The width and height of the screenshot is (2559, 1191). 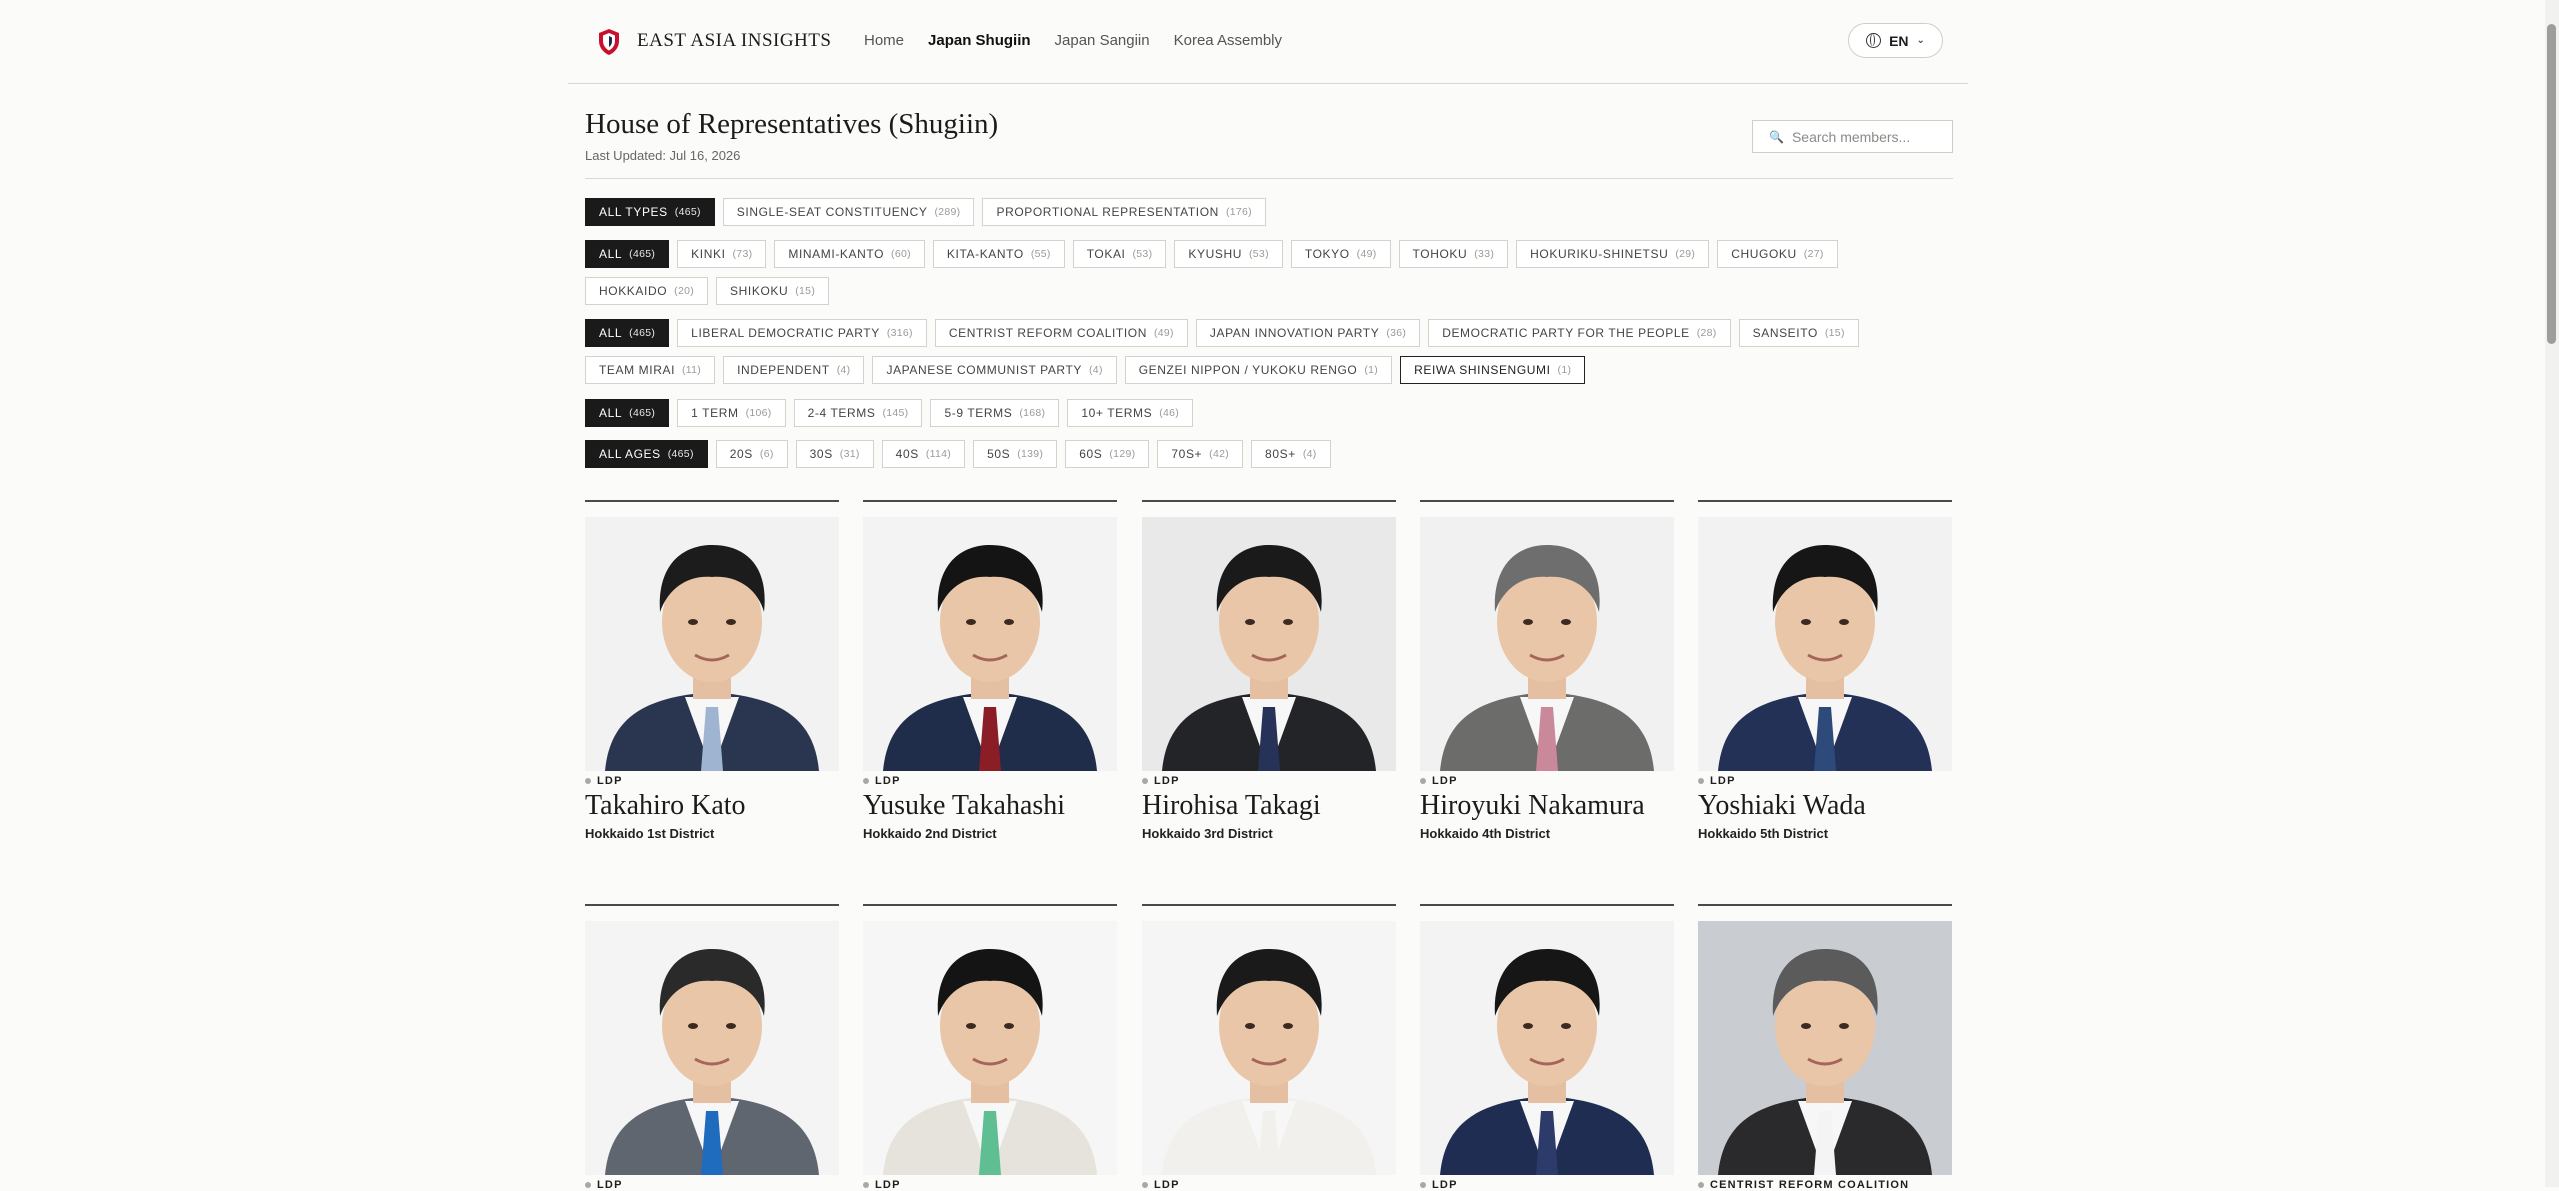 I want to click on filter-chip-ages-70s: 70S+ (42), so click(x=1200, y=454).